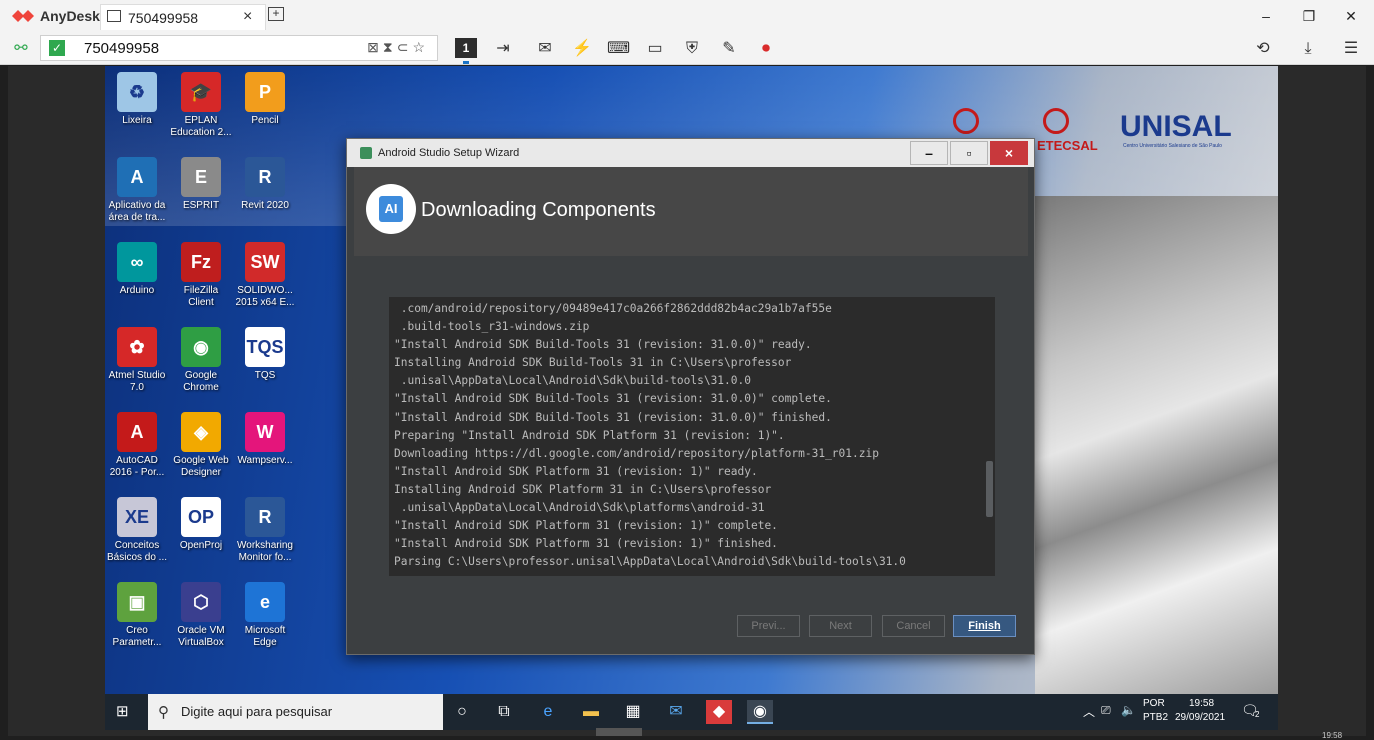 The width and height of the screenshot is (1374, 740). What do you see at coordinates (201, 602) in the screenshot?
I see `virtualbox-icon: ⬡` at bounding box center [201, 602].